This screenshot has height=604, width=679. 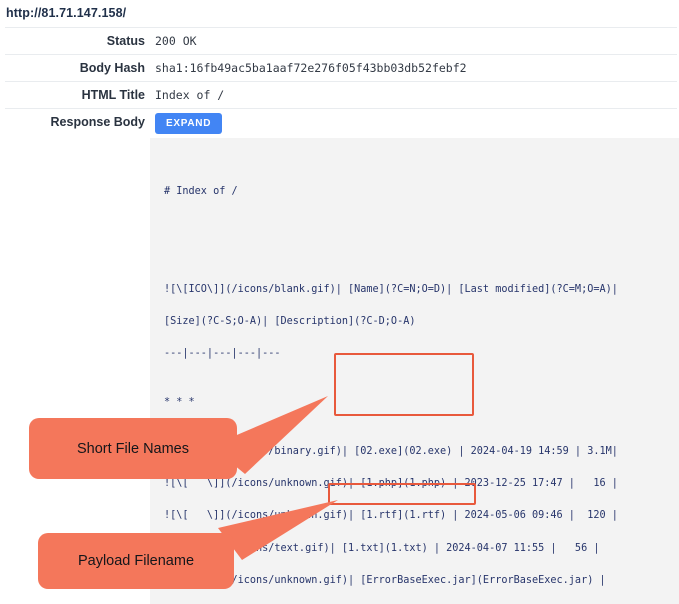 What do you see at coordinates (414, 124) in the screenshot?
I see `row-value-response-body: EXPAND` at bounding box center [414, 124].